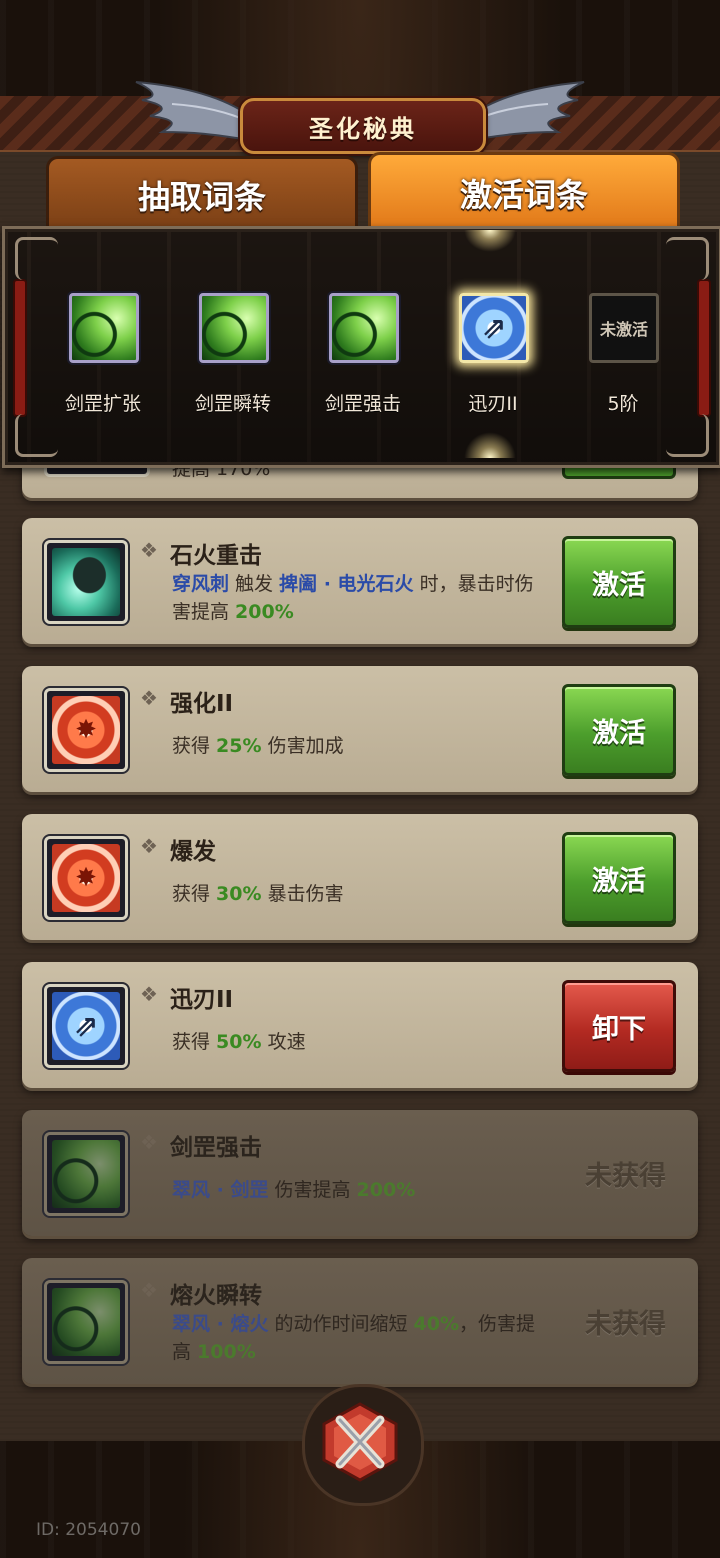 Image resolution: width=720 pixels, height=1558 pixels. What do you see at coordinates (360, 1025) in the screenshot?
I see `affix-card: ⇗ ❖ 迅刃II 获得 50% 攻速 卸下` at bounding box center [360, 1025].